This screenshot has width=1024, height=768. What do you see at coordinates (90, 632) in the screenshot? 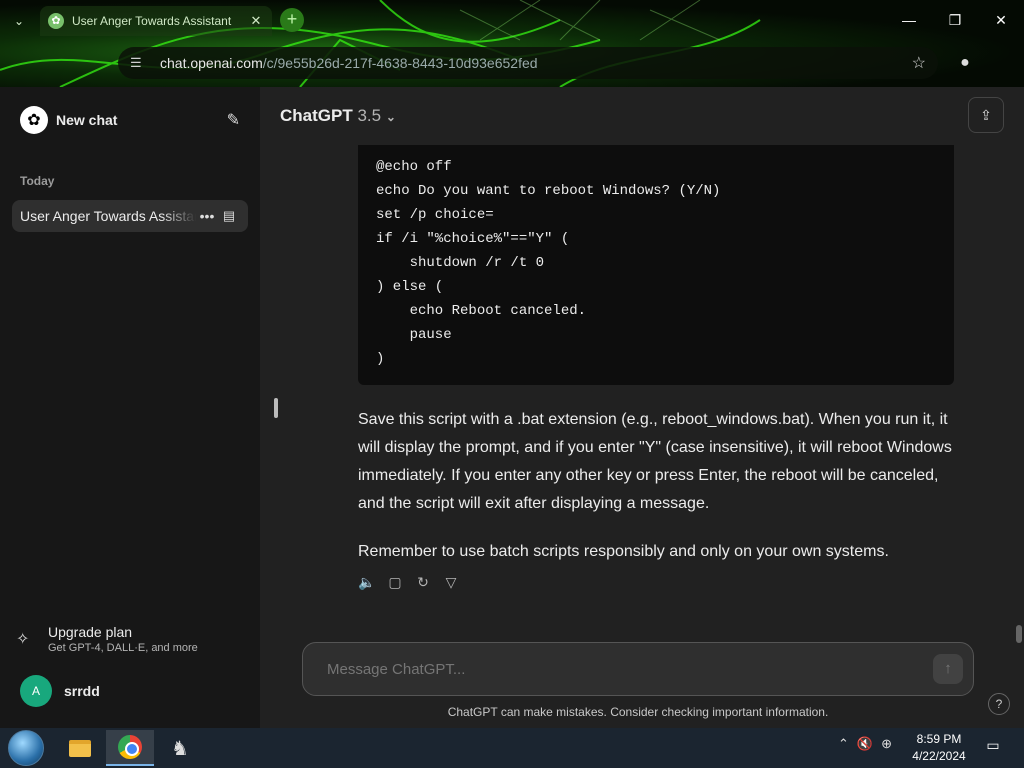
I see `upgrade-title: Upgrade plan` at bounding box center [90, 632].